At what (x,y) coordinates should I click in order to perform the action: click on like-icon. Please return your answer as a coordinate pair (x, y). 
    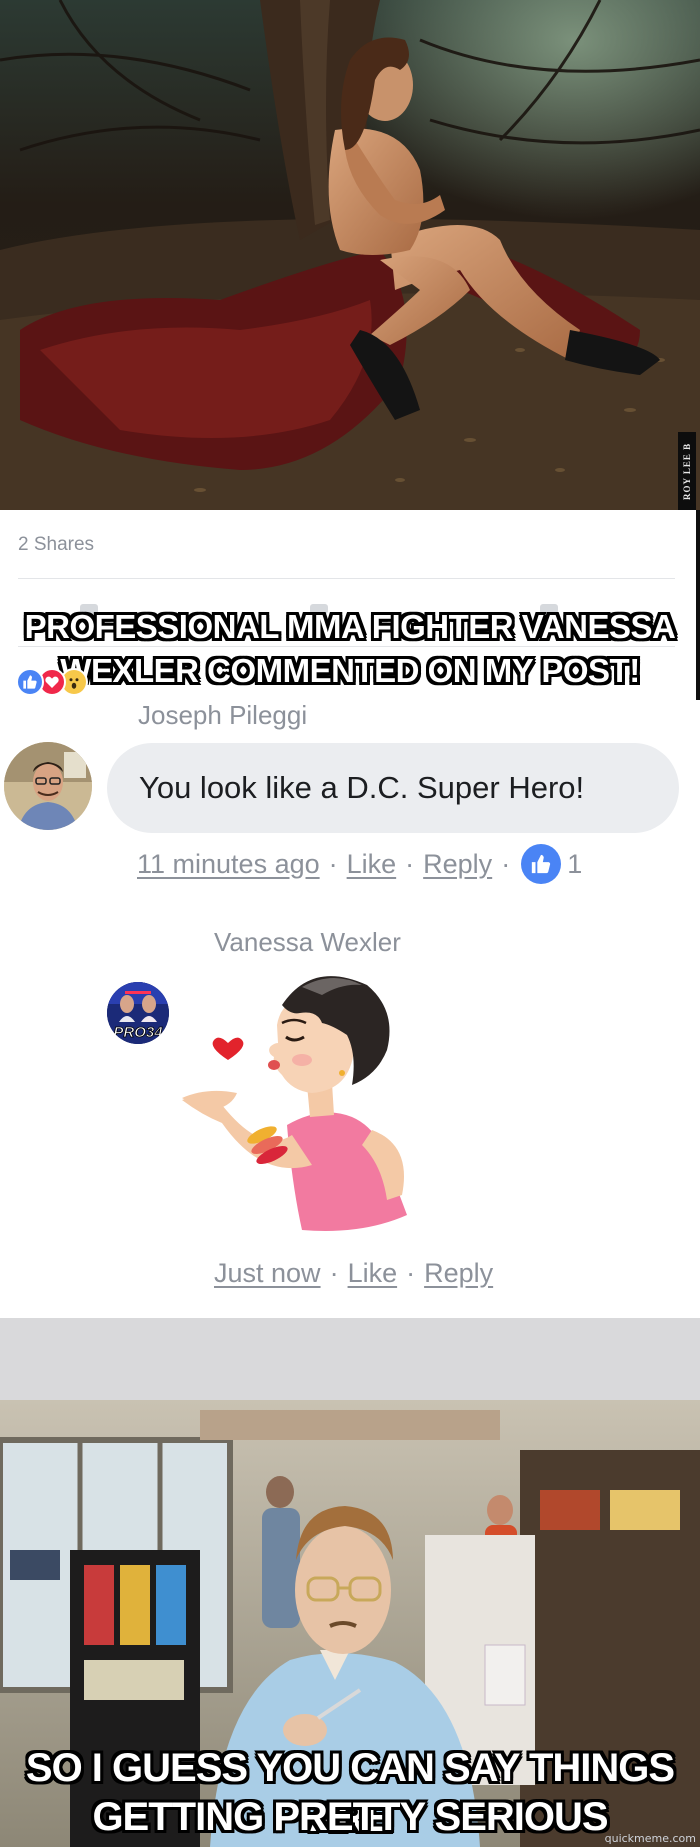
    Looking at the image, I should click on (30, 682).